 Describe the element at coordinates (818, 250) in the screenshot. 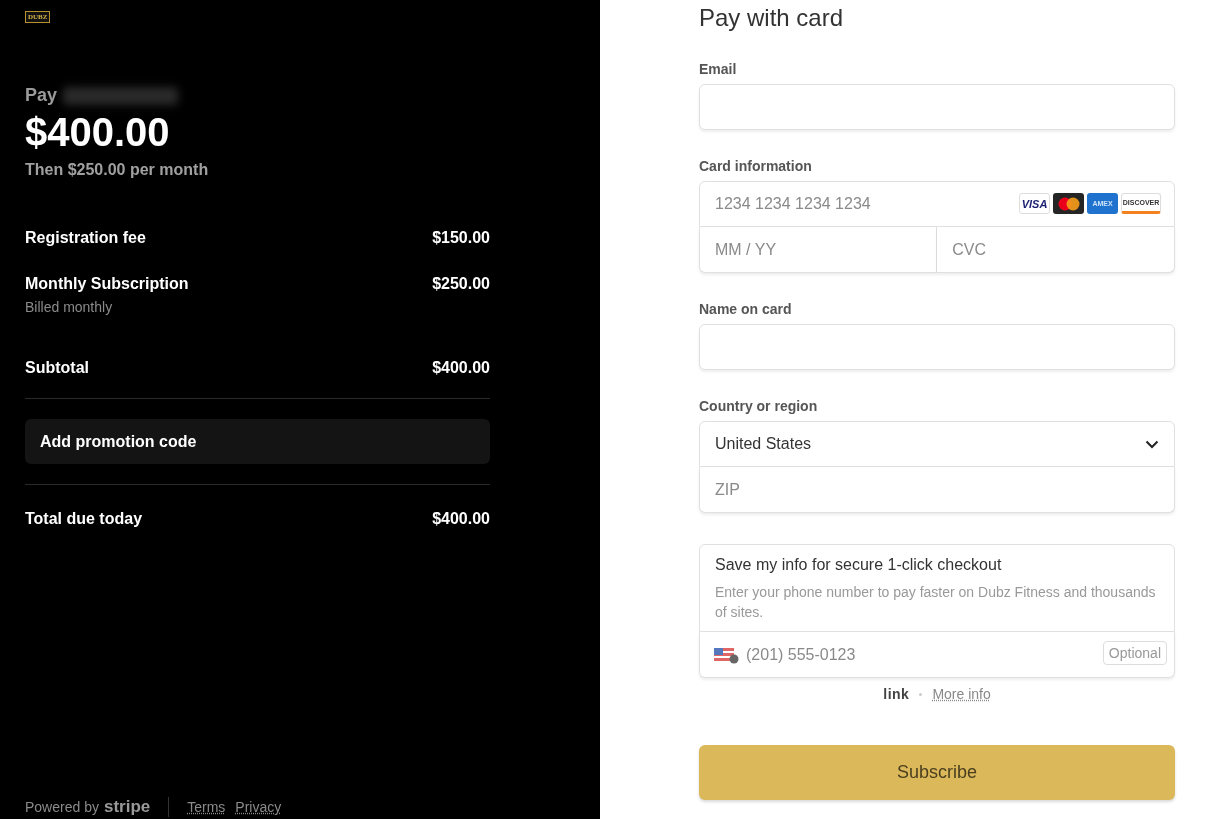

I see `expiry-field: MM / YY` at that location.